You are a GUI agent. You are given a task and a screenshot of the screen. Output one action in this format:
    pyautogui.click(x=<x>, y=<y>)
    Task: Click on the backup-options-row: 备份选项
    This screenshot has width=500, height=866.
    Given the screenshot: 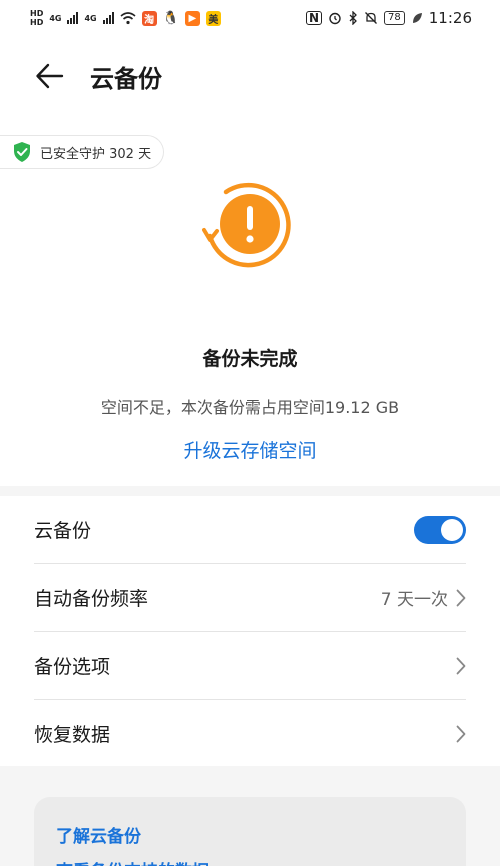 What is the action you would take?
    pyautogui.click(x=250, y=665)
    